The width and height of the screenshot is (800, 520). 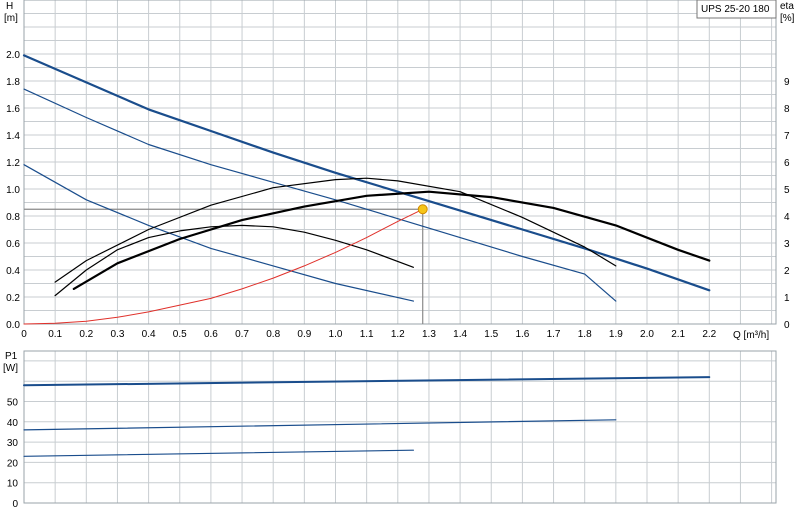 I want to click on flow-tick-label: 0.5, so click(x=180, y=334).